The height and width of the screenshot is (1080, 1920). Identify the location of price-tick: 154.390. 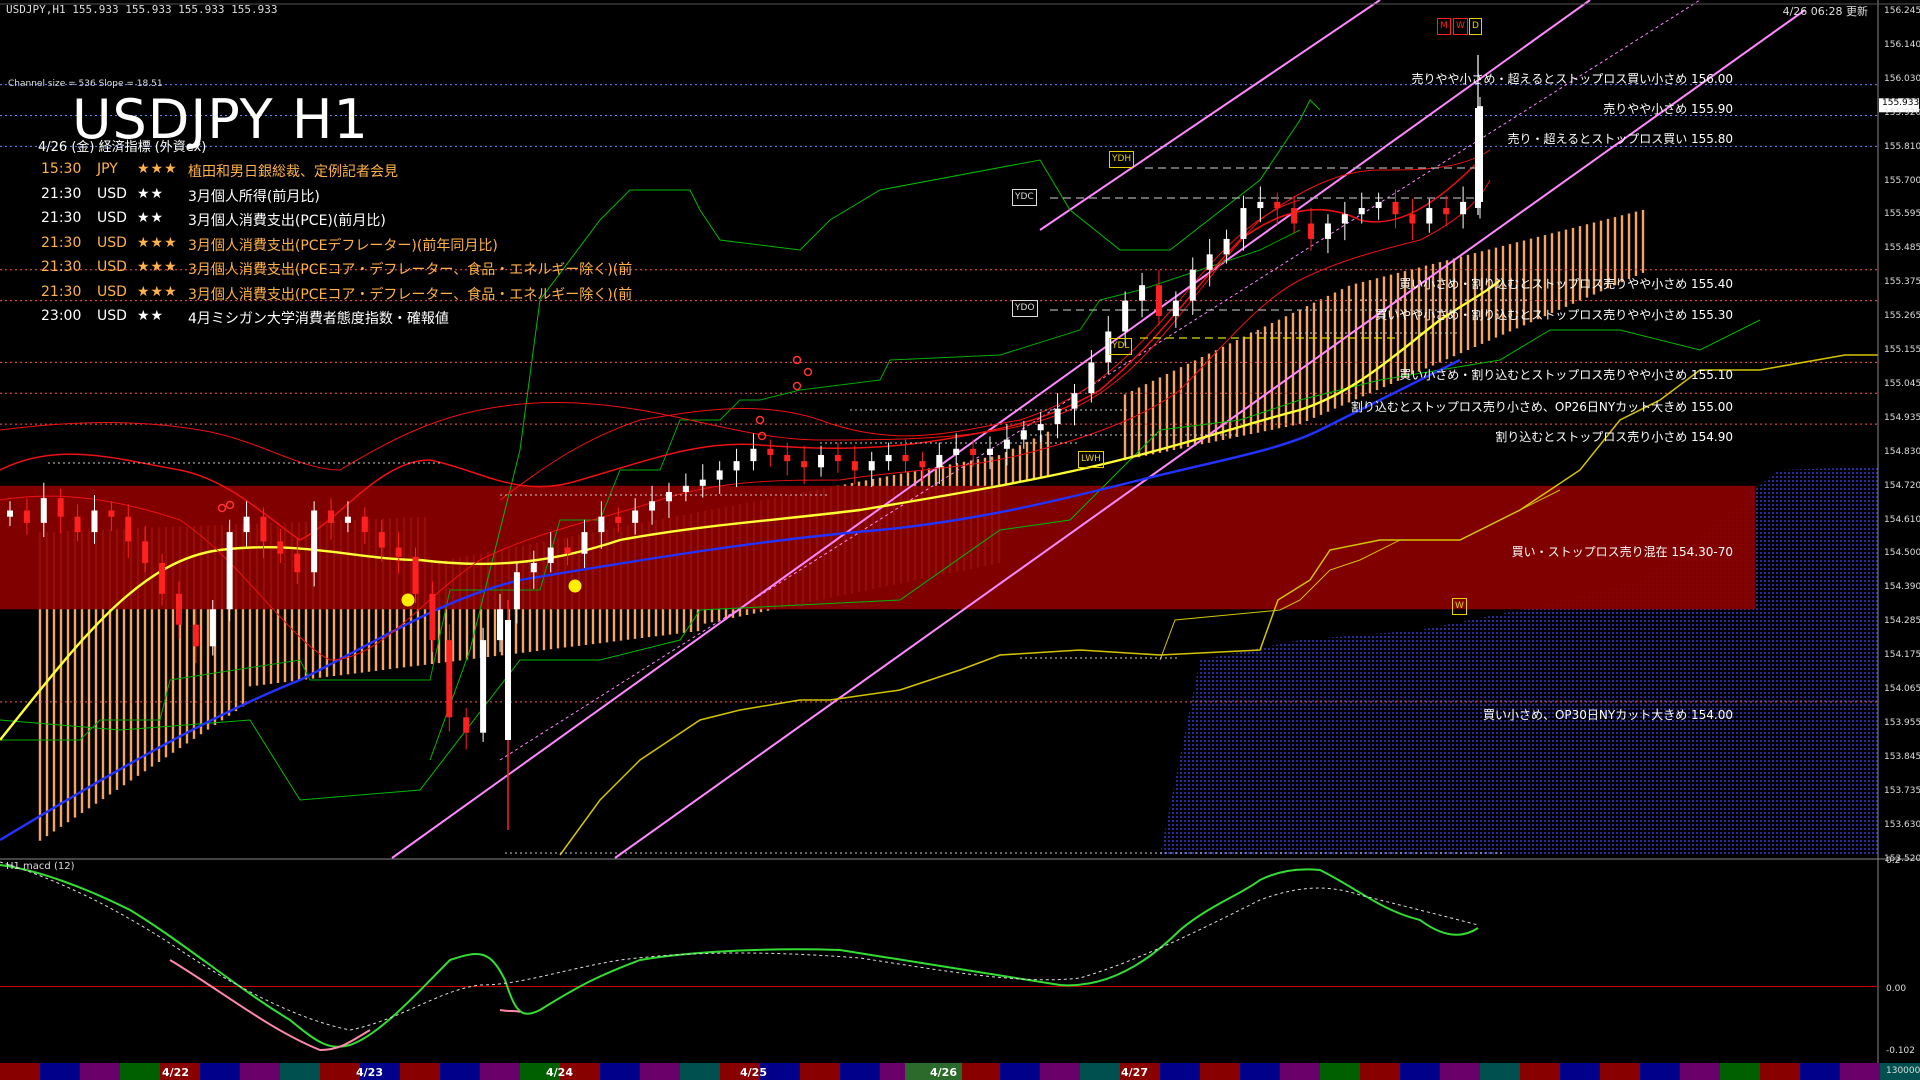
(1902, 587).